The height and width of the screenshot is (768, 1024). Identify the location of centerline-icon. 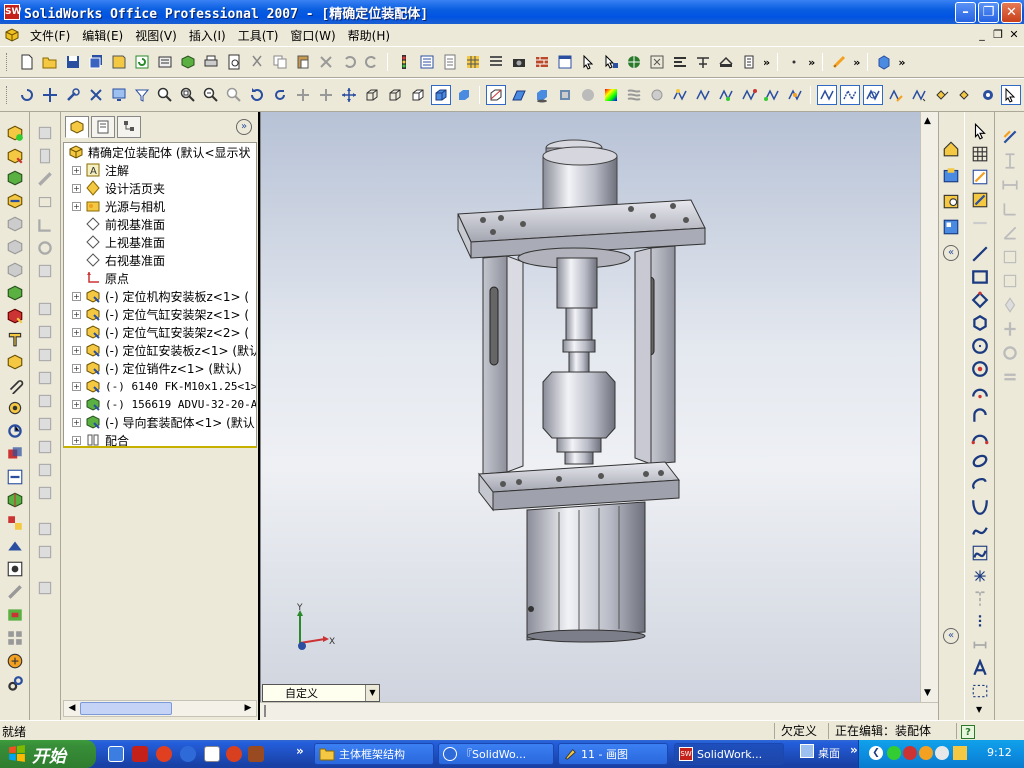
(980, 599).